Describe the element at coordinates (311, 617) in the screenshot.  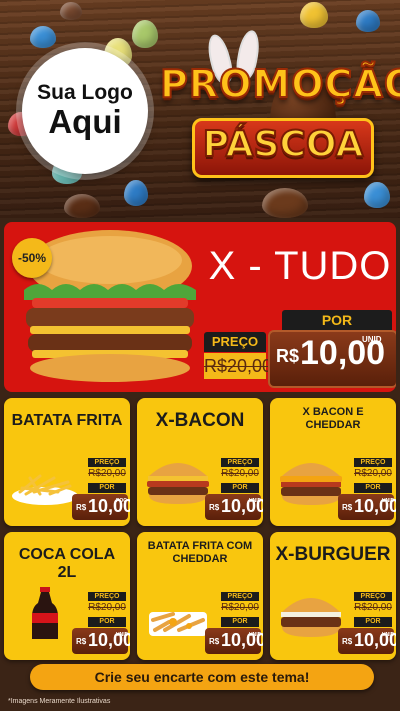
I see `burger-icon` at that location.